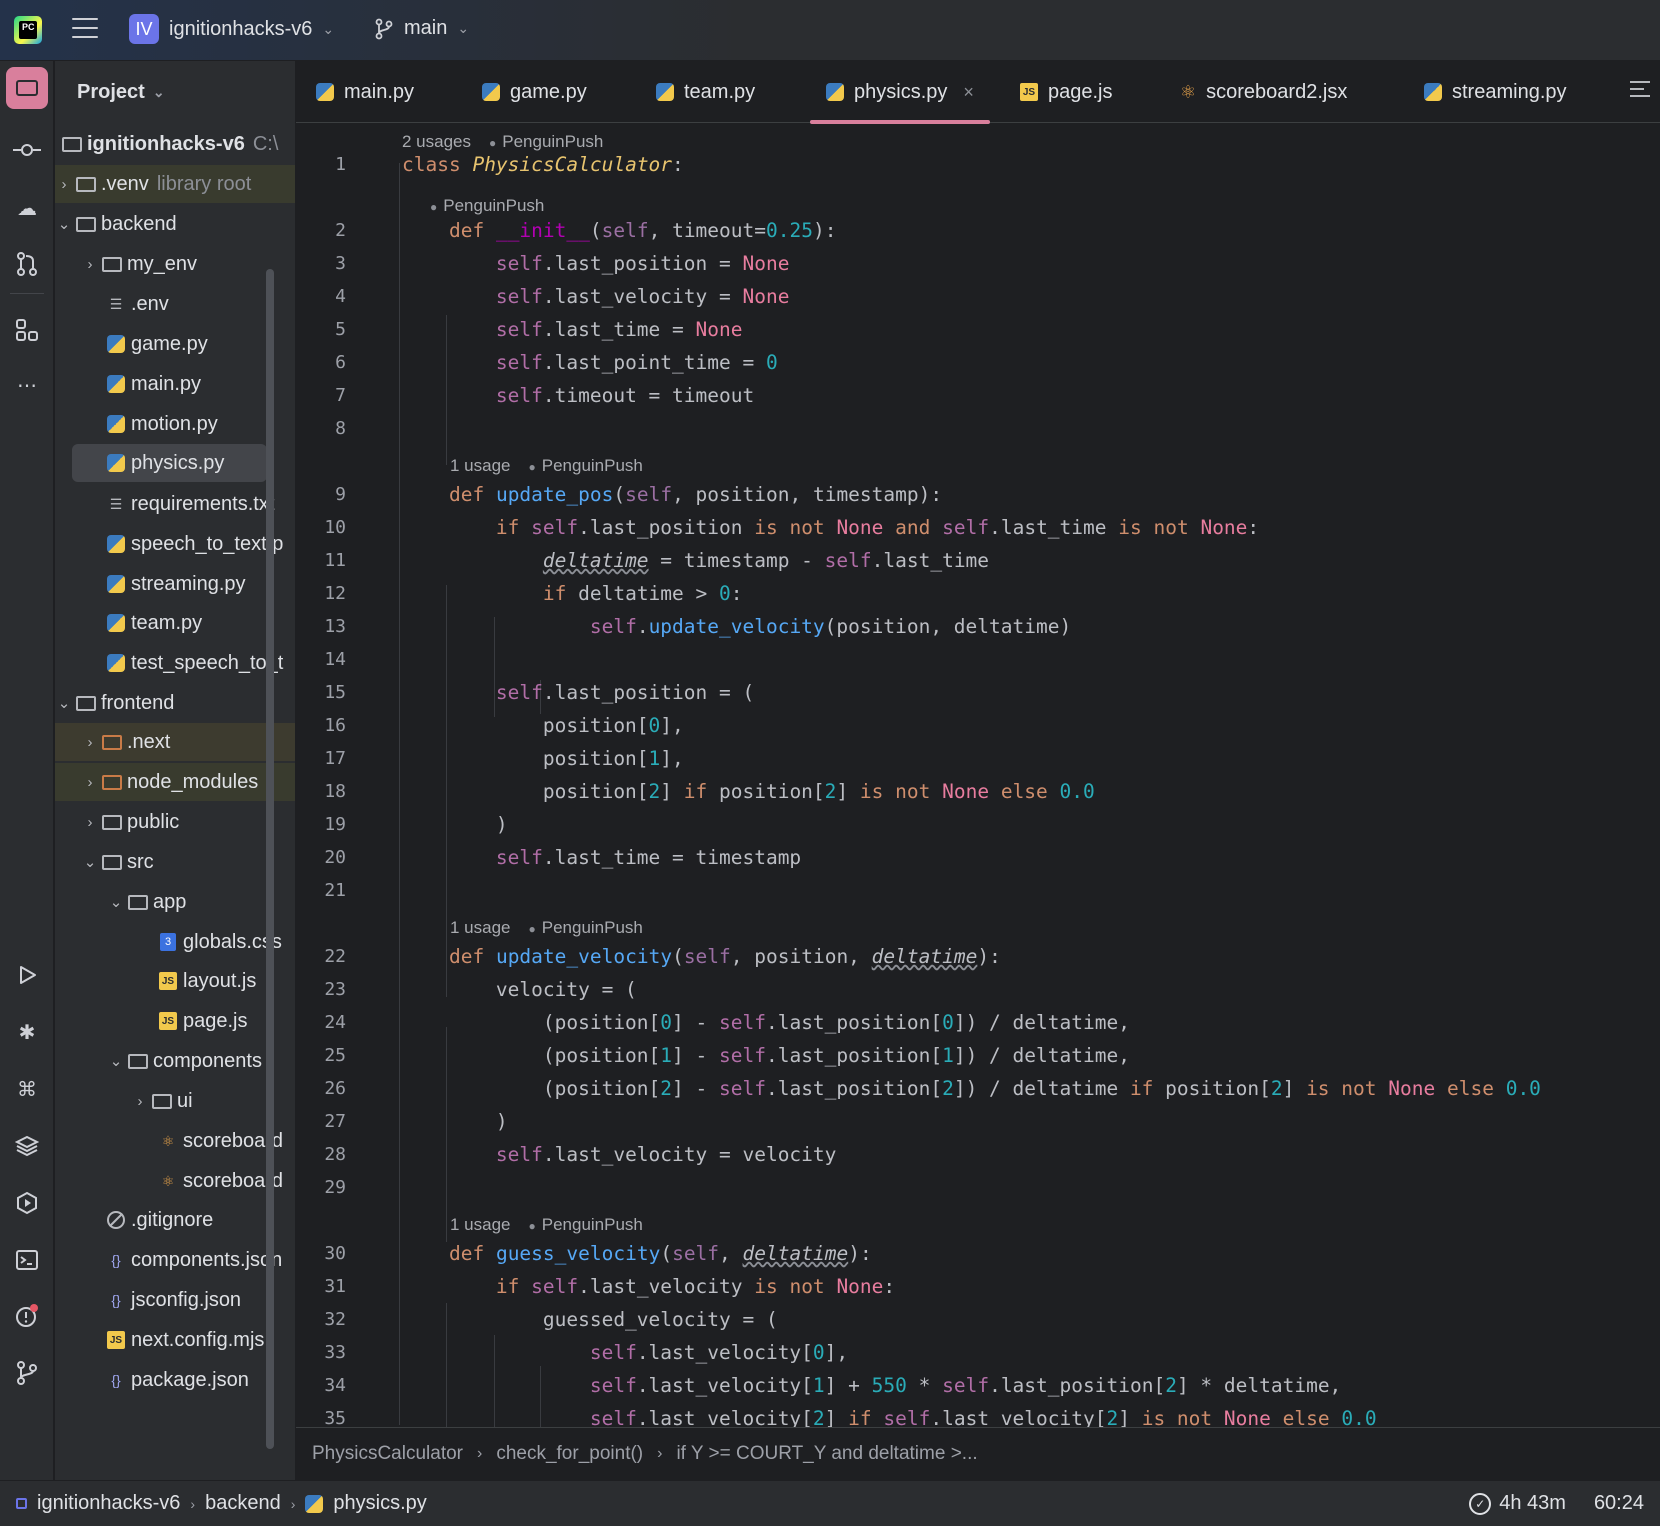 The width and height of the screenshot is (1660, 1526). I want to click on tab-list-icon, so click(1640, 91).